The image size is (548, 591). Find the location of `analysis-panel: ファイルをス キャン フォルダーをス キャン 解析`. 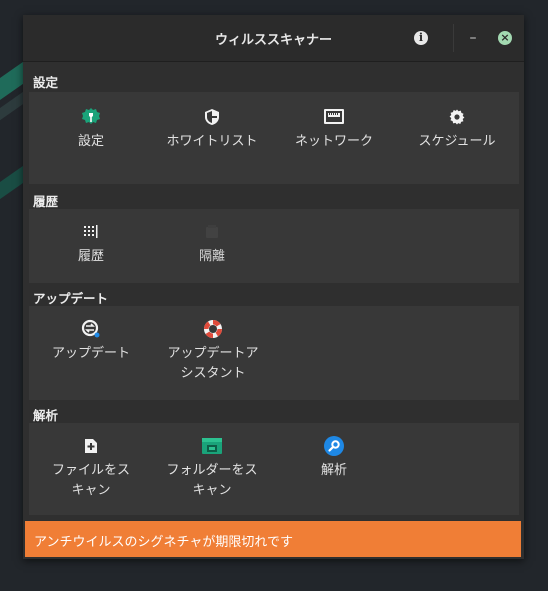

analysis-panel: ファイルをス キャン フォルダーをス キャン 解析 is located at coordinates (274, 469).